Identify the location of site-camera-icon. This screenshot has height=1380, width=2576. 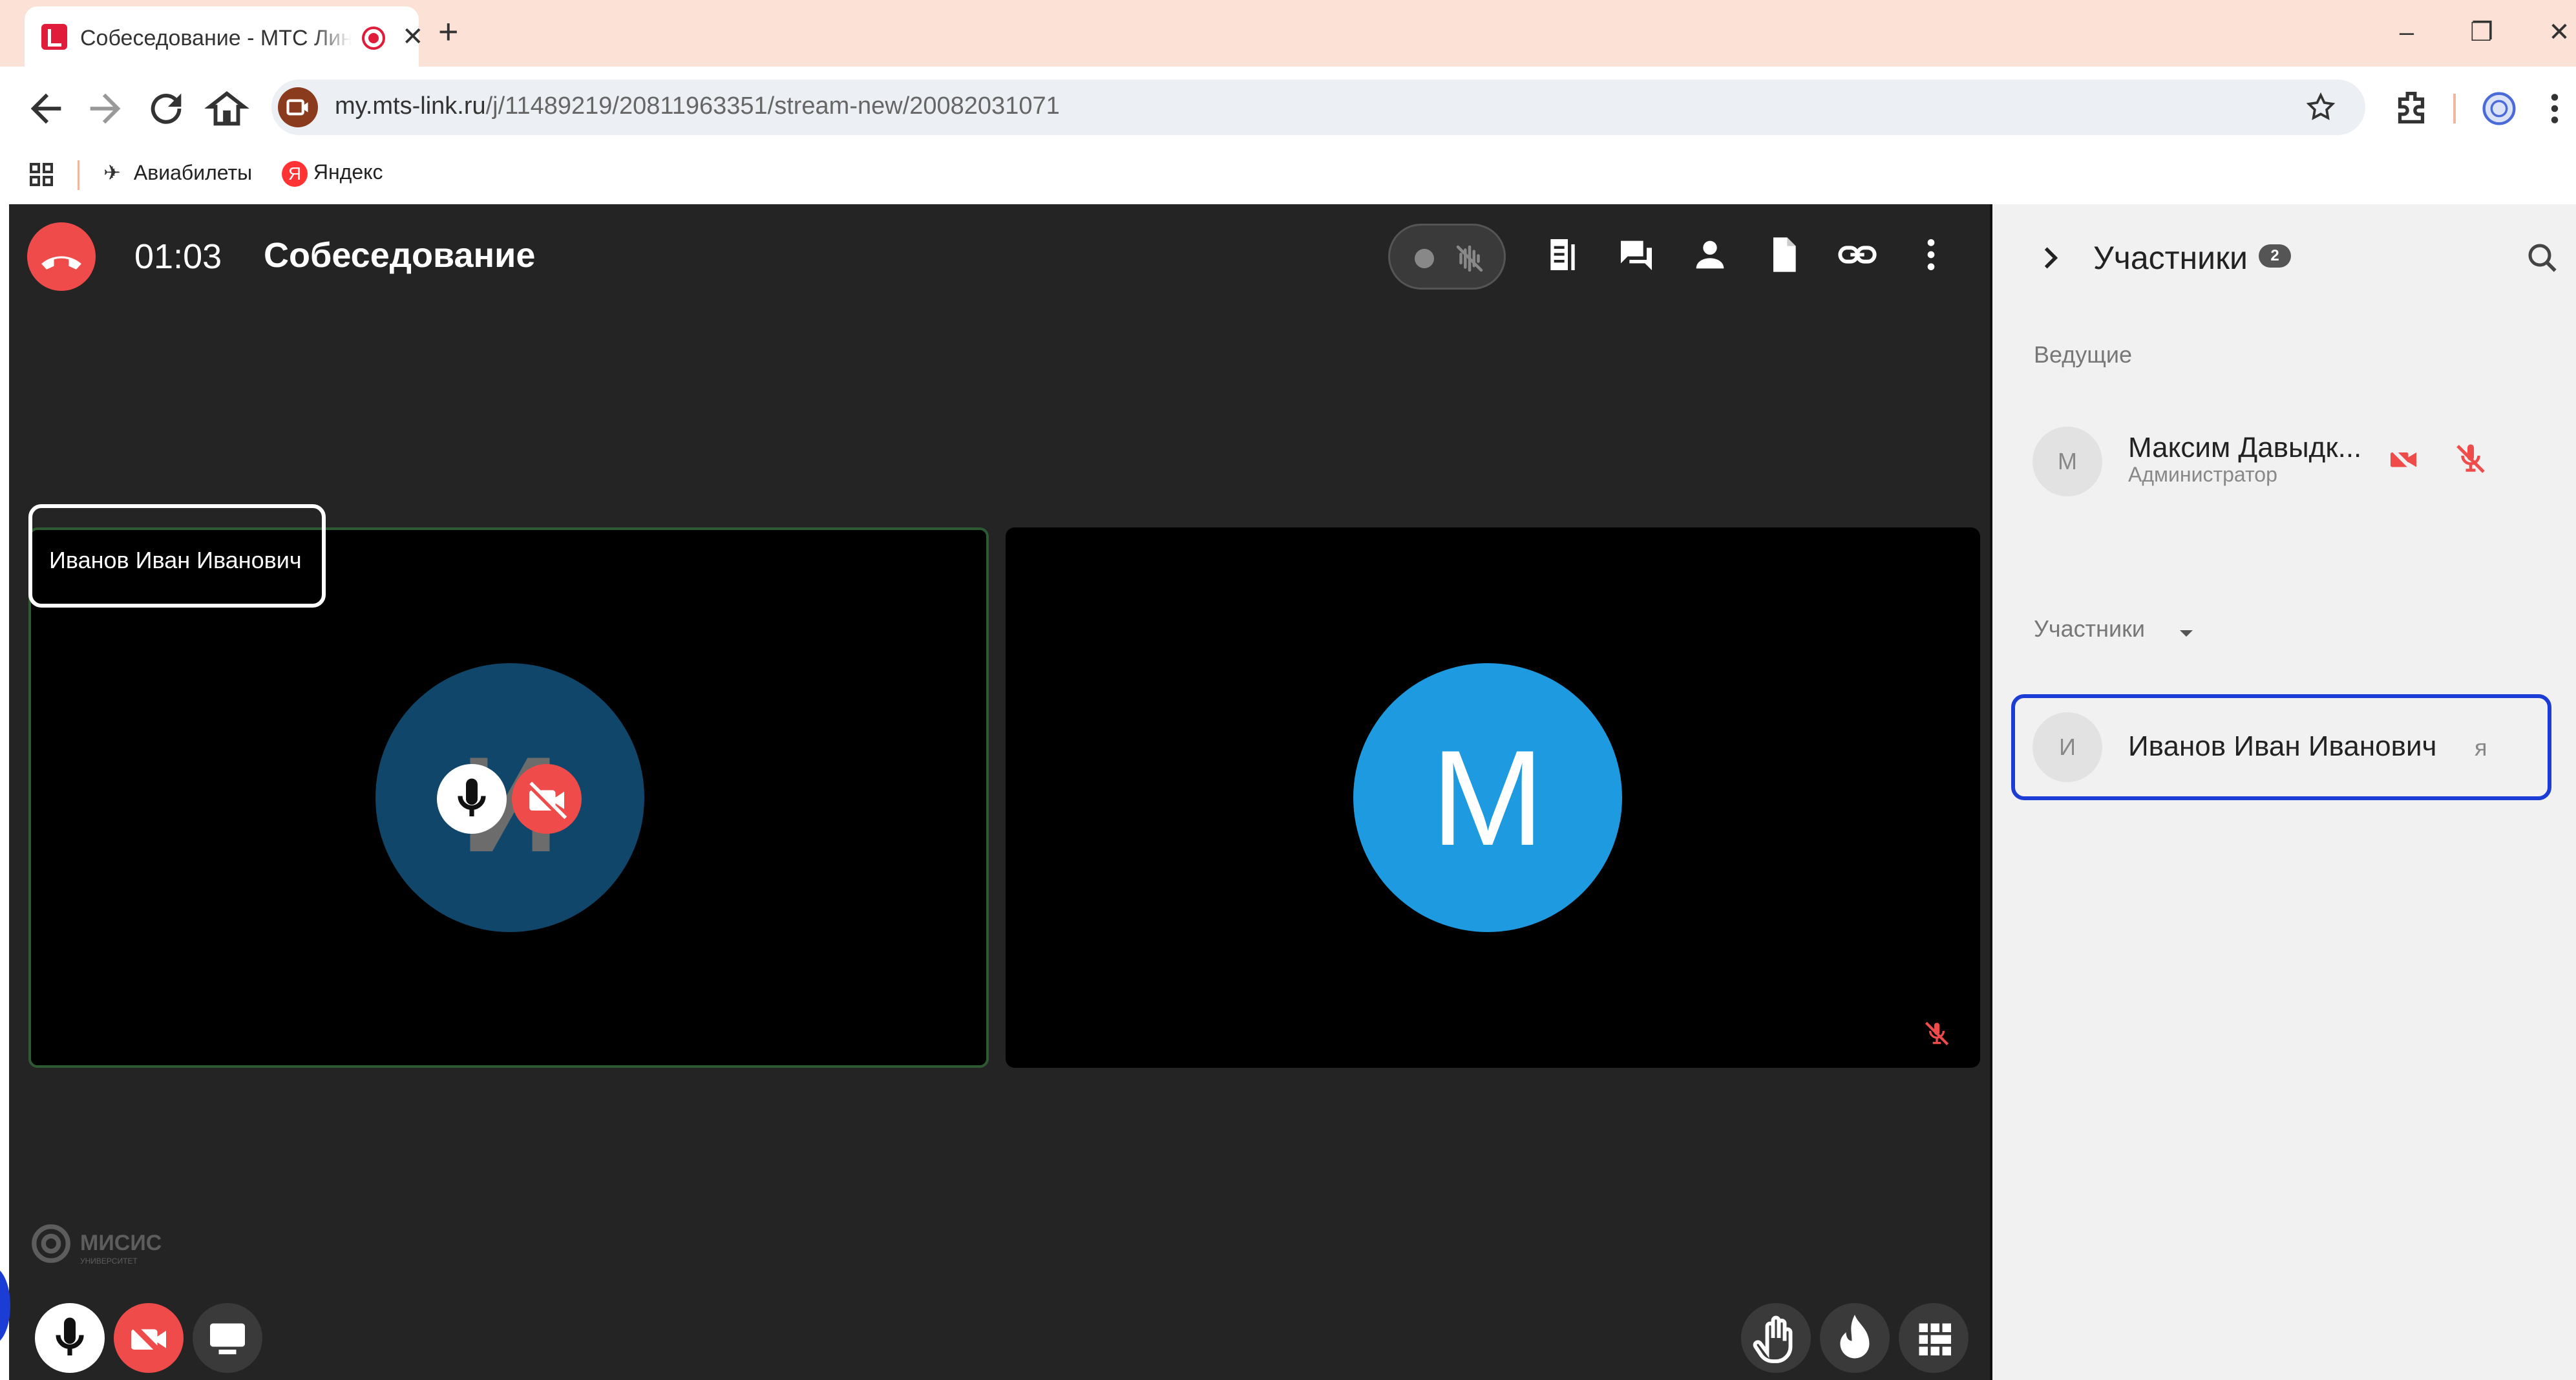
(298, 107).